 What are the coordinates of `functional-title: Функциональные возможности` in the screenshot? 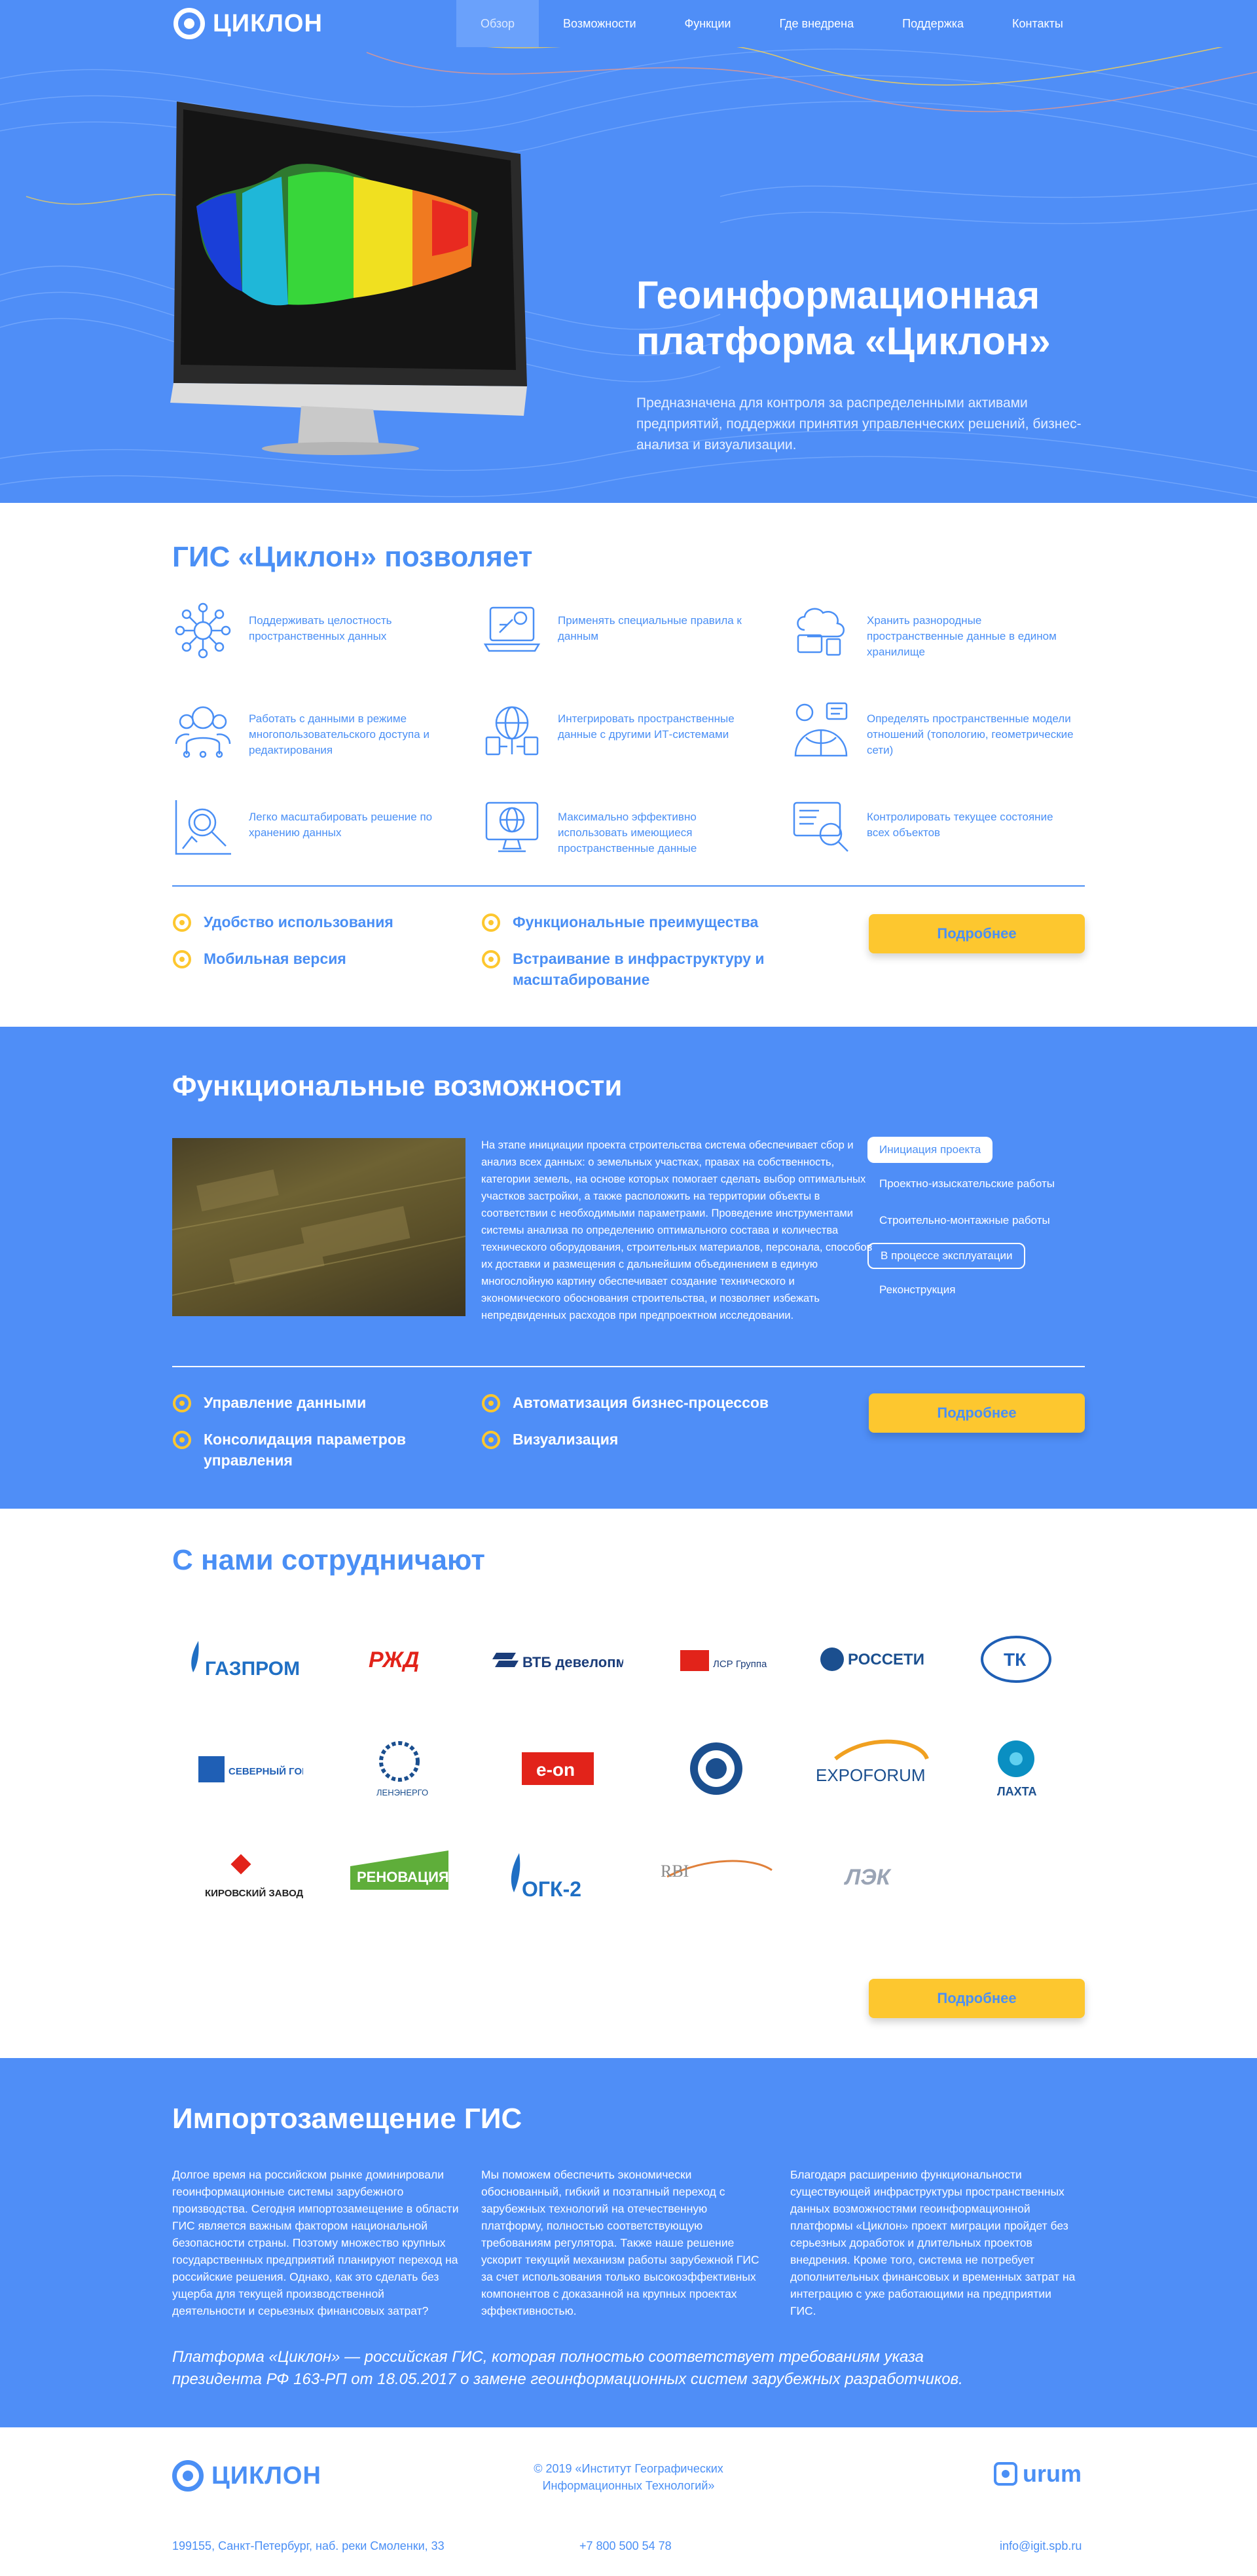 It's located at (397, 1086).